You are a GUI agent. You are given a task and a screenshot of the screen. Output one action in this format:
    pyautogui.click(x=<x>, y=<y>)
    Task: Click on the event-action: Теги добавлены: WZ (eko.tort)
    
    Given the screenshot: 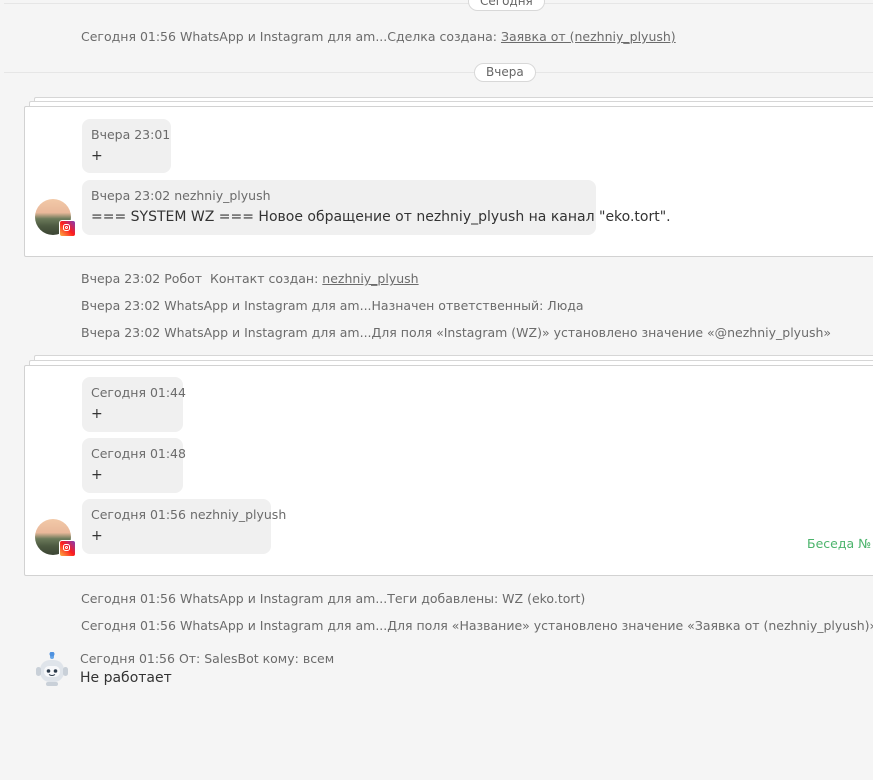 What is the action you would take?
    pyautogui.click(x=486, y=598)
    